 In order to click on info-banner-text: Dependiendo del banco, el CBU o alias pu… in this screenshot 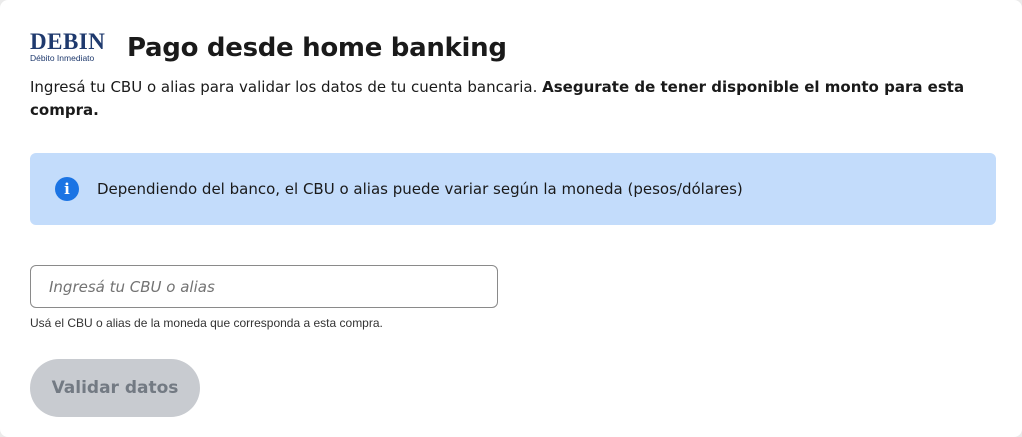, I will do `click(420, 189)`.